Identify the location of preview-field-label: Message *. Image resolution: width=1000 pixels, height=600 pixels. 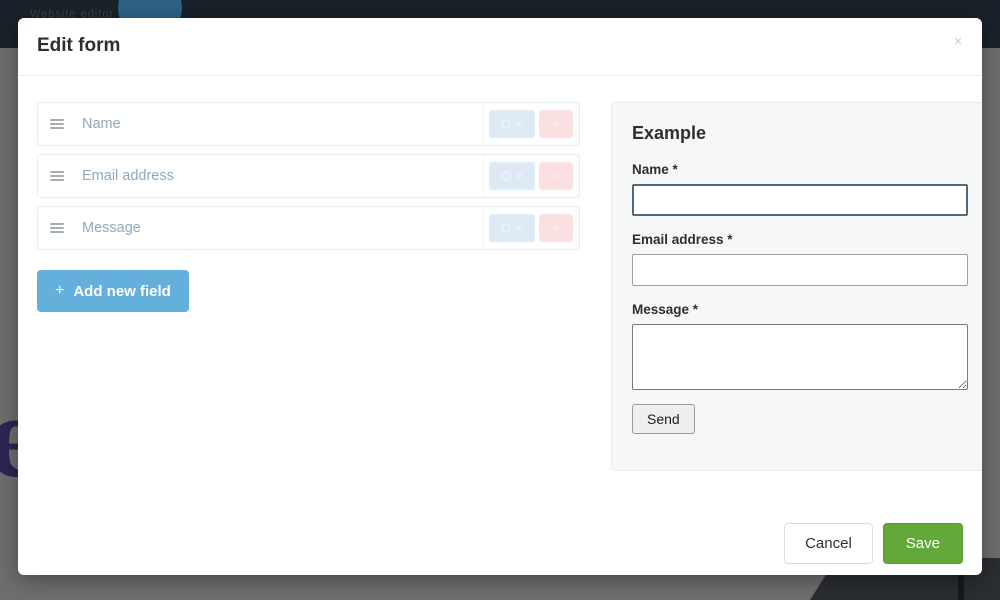
(665, 309).